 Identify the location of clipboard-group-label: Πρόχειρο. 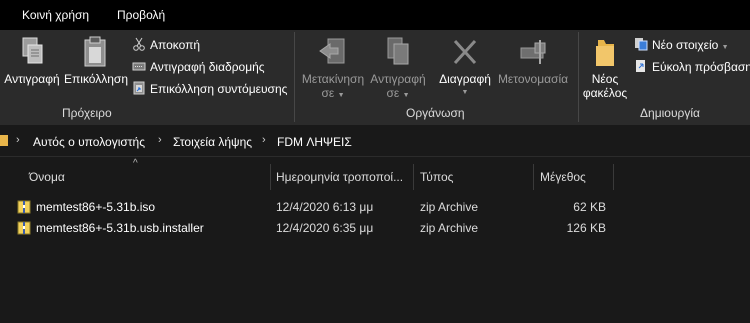
(87, 113).